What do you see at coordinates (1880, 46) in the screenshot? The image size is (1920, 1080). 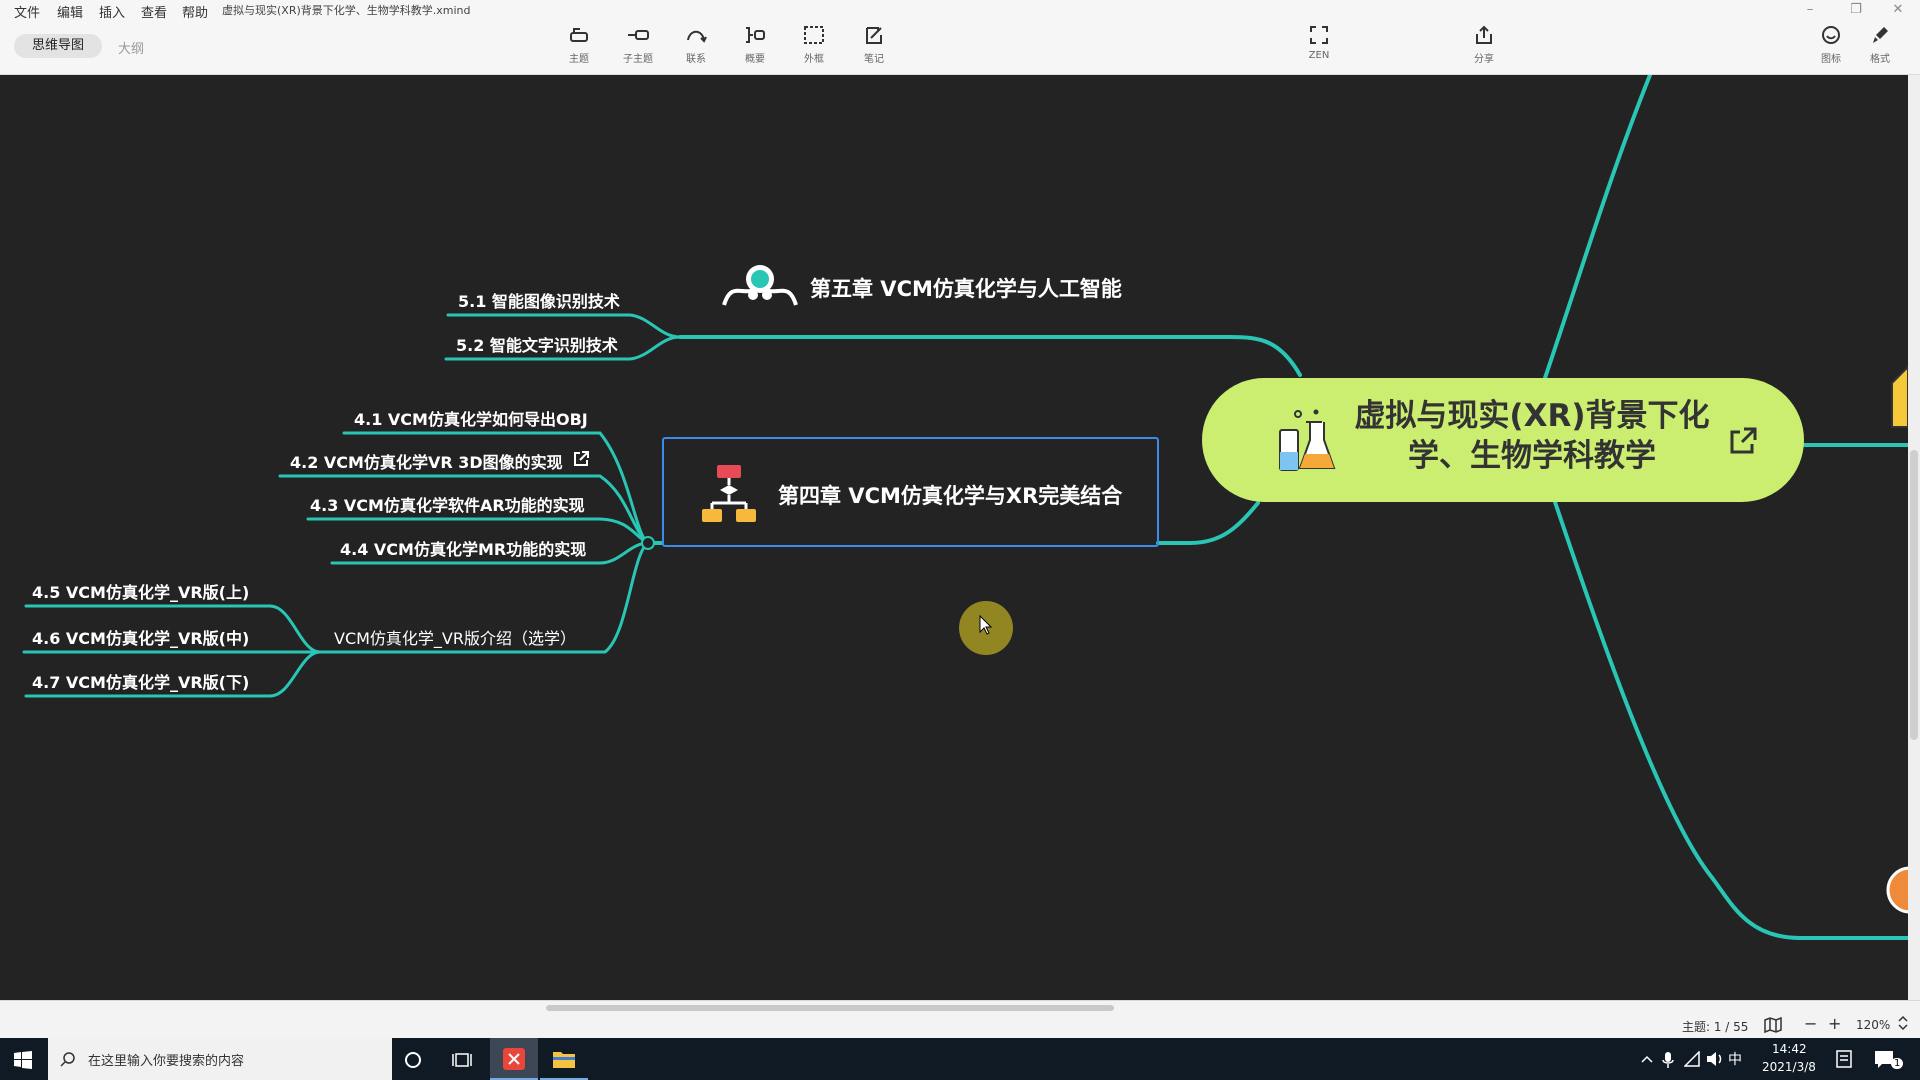 I see `format-panel-button: 格式` at bounding box center [1880, 46].